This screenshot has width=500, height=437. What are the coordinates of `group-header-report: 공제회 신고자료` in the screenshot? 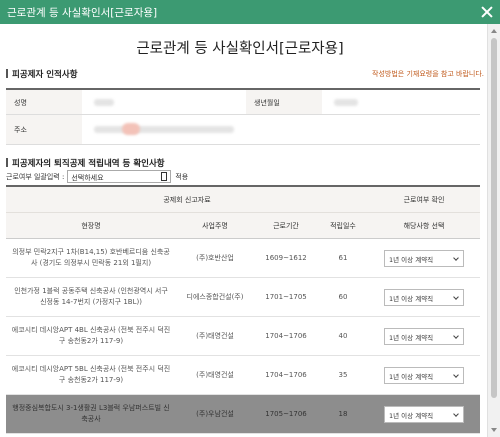 It's located at (187, 199).